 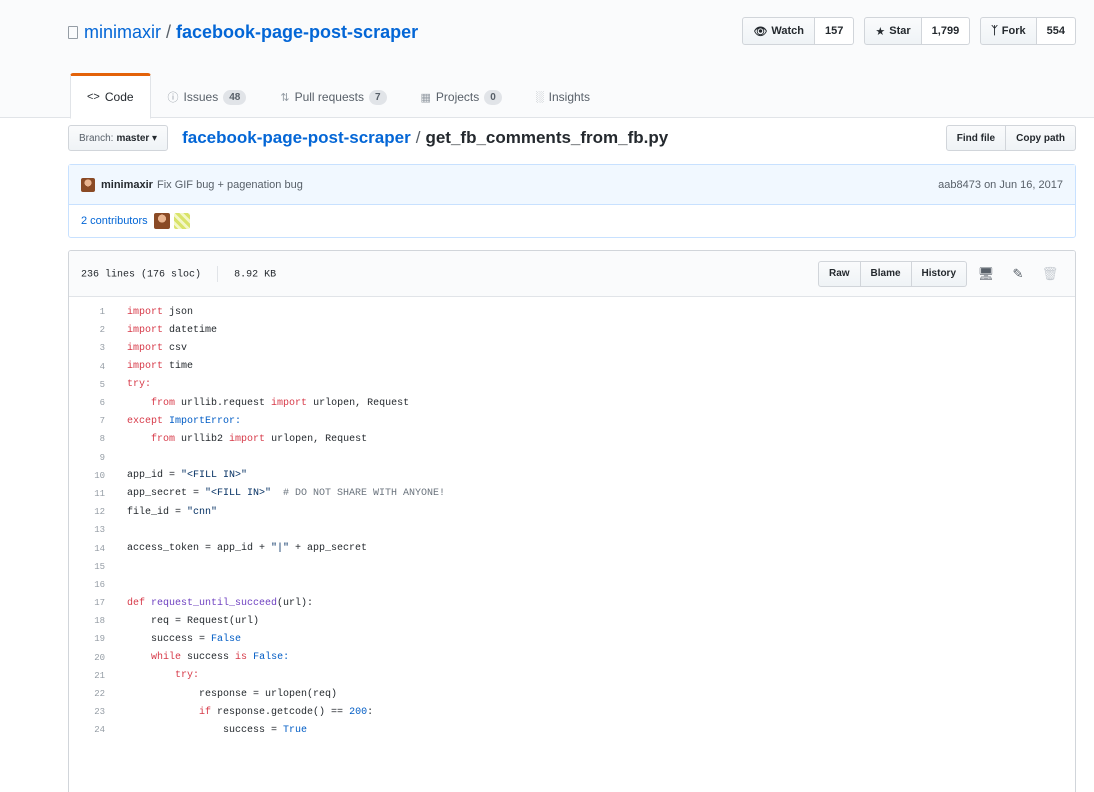 What do you see at coordinates (286, 712) in the screenshot?
I see `line-code: if response.getcode() == 200:` at bounding box center [286, 712].